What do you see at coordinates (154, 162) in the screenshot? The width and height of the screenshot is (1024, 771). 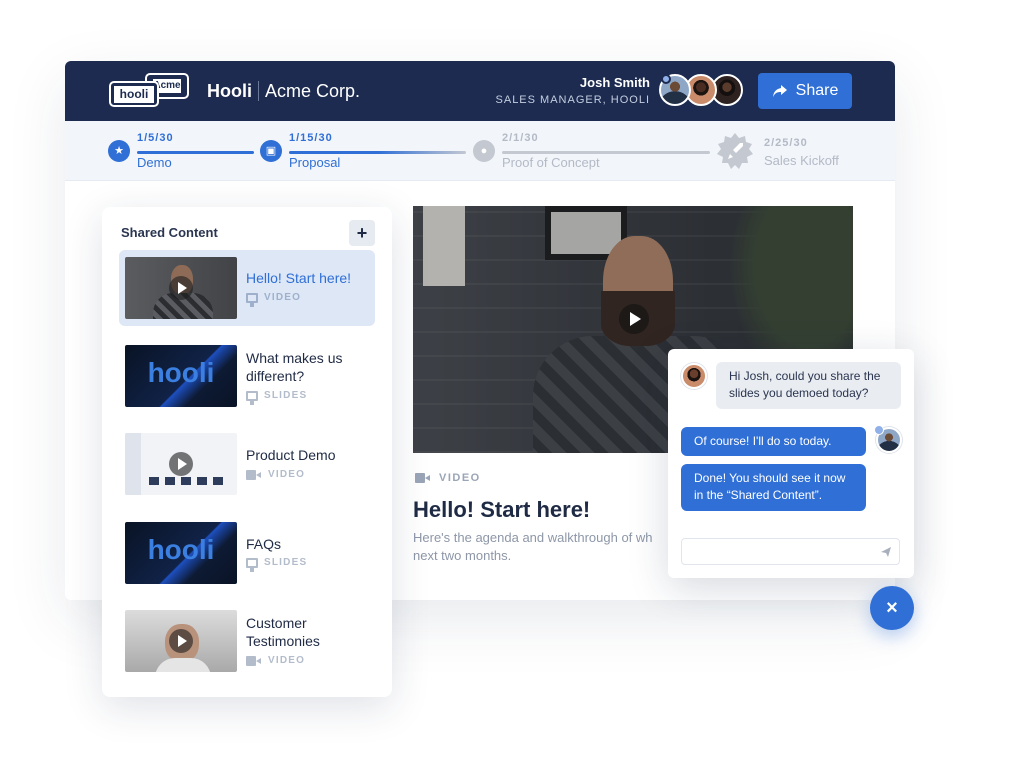 I see `milestone-name: Demo` at bounding box center [154, 162].